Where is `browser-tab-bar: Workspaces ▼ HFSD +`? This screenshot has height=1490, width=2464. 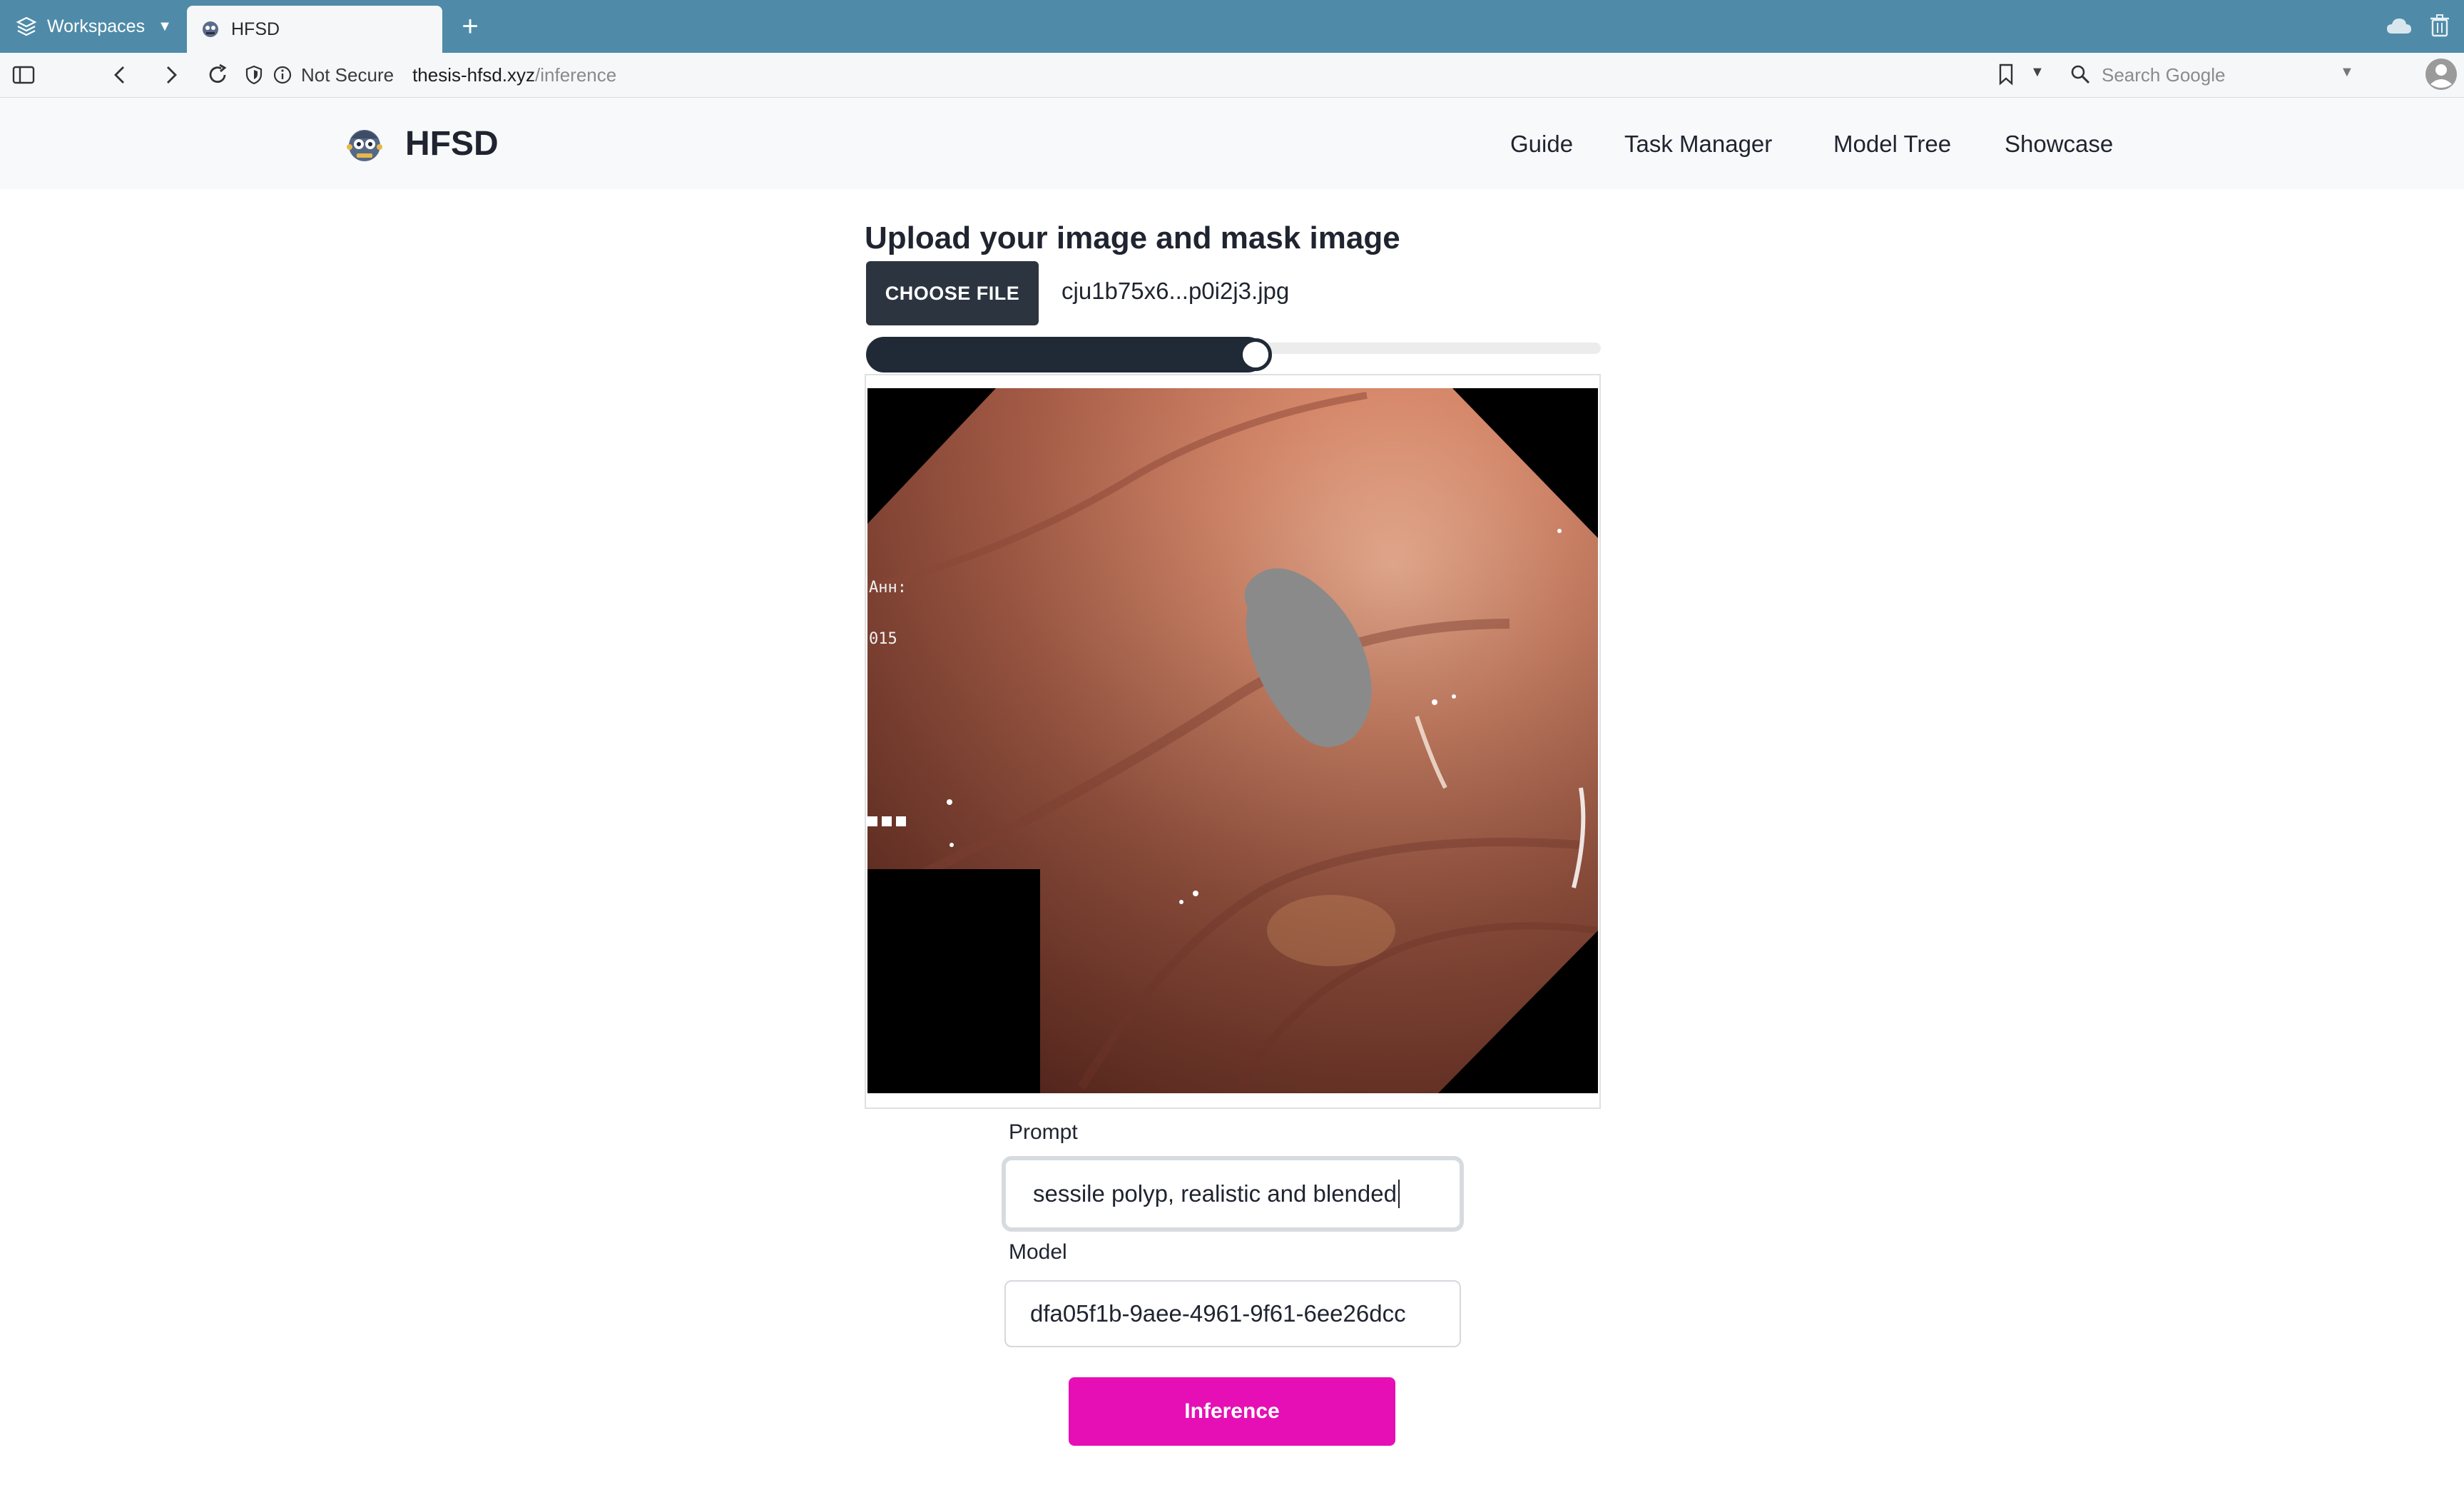
browser-tab-bar: Workspaces ▼ HFSD + is located at coordinates (1232, 26).